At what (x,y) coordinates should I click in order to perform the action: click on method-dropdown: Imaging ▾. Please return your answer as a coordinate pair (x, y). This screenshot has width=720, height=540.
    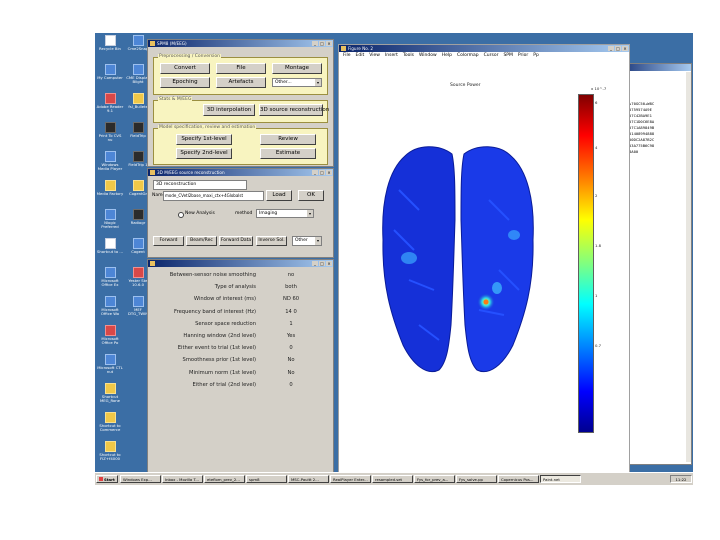
    Looking at the image, I should click on (285, 213).